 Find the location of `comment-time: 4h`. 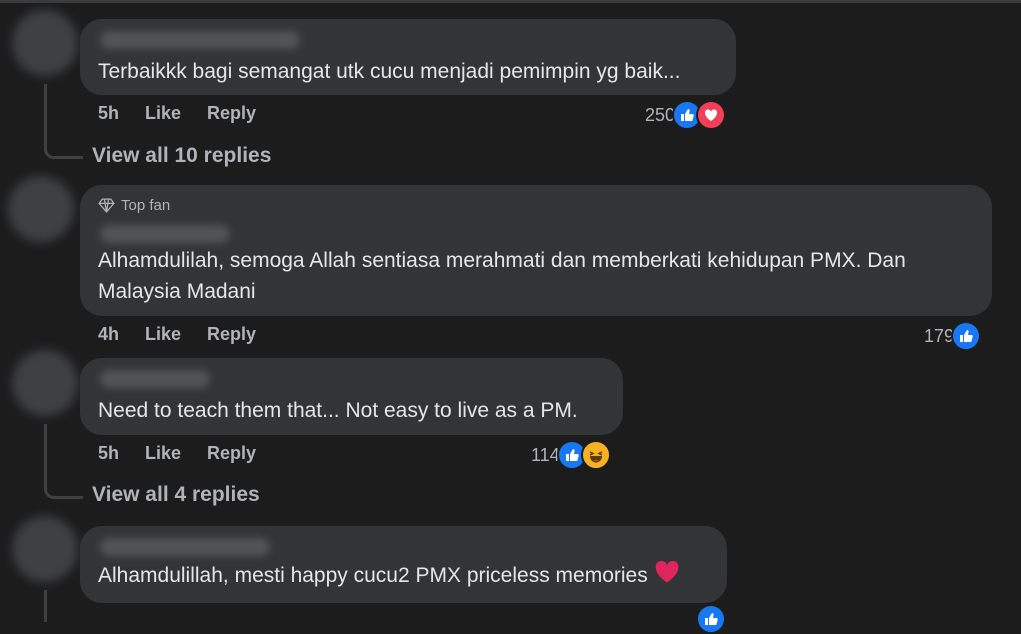

comment-time: 4h is located at coordinates (108, 334).